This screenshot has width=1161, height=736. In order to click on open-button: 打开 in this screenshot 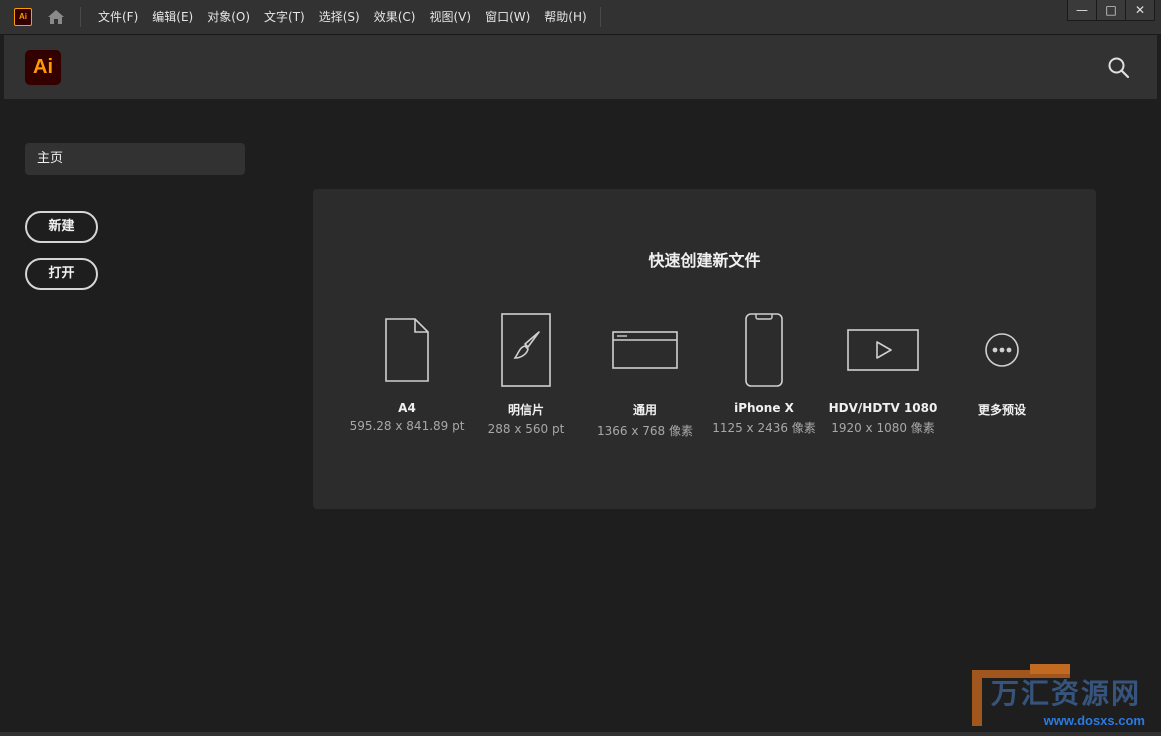, I will do `click(61, 274)`.